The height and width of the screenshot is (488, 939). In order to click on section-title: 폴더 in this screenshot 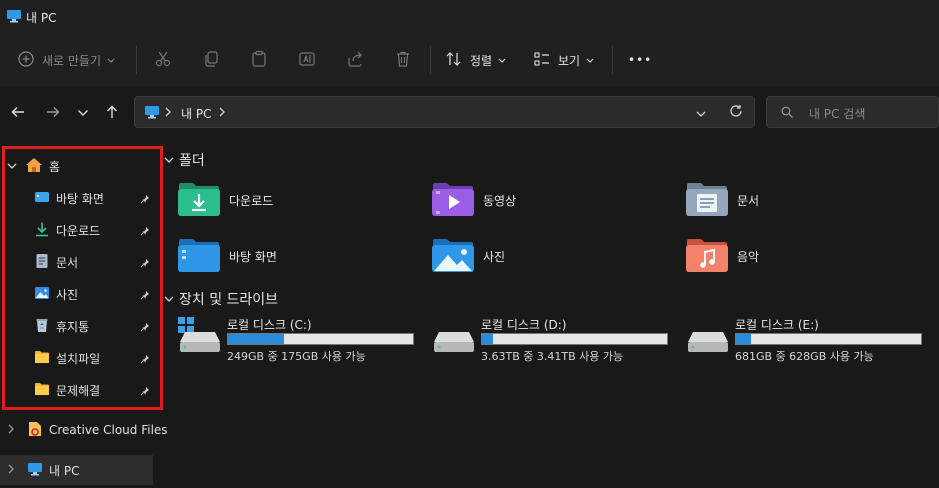, I will do `click(192, 161)`.